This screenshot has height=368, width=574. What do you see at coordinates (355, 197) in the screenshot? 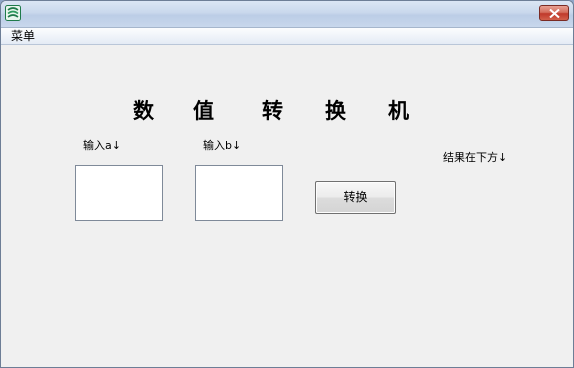
I see `convert-button: 转换` at bounding box center [355, 197].